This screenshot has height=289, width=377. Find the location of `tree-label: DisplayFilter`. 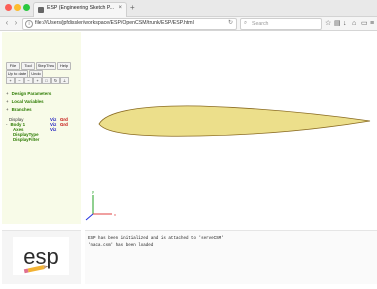

tree-label: DisplayFilter is located at coordinates (26, 139).